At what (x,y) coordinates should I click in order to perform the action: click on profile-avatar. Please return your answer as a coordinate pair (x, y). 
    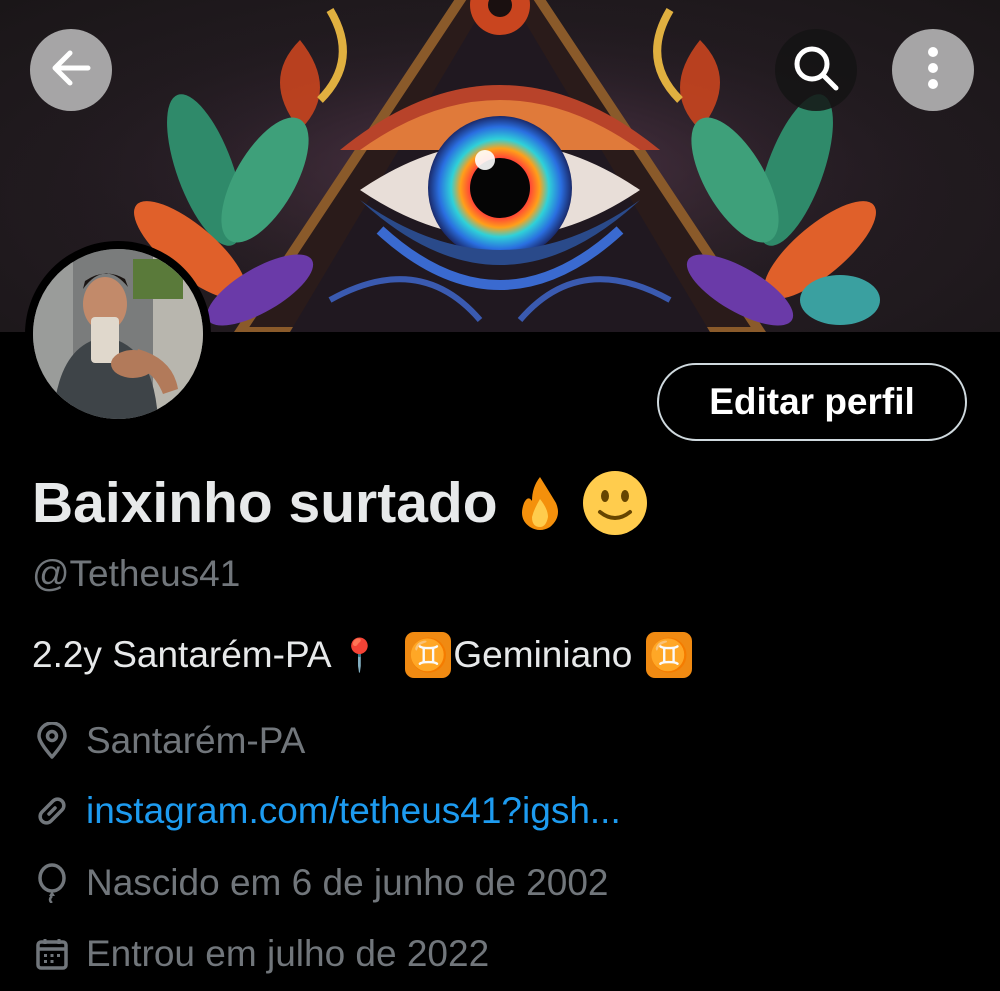
    Looking at the image, I should click on (118, 334).